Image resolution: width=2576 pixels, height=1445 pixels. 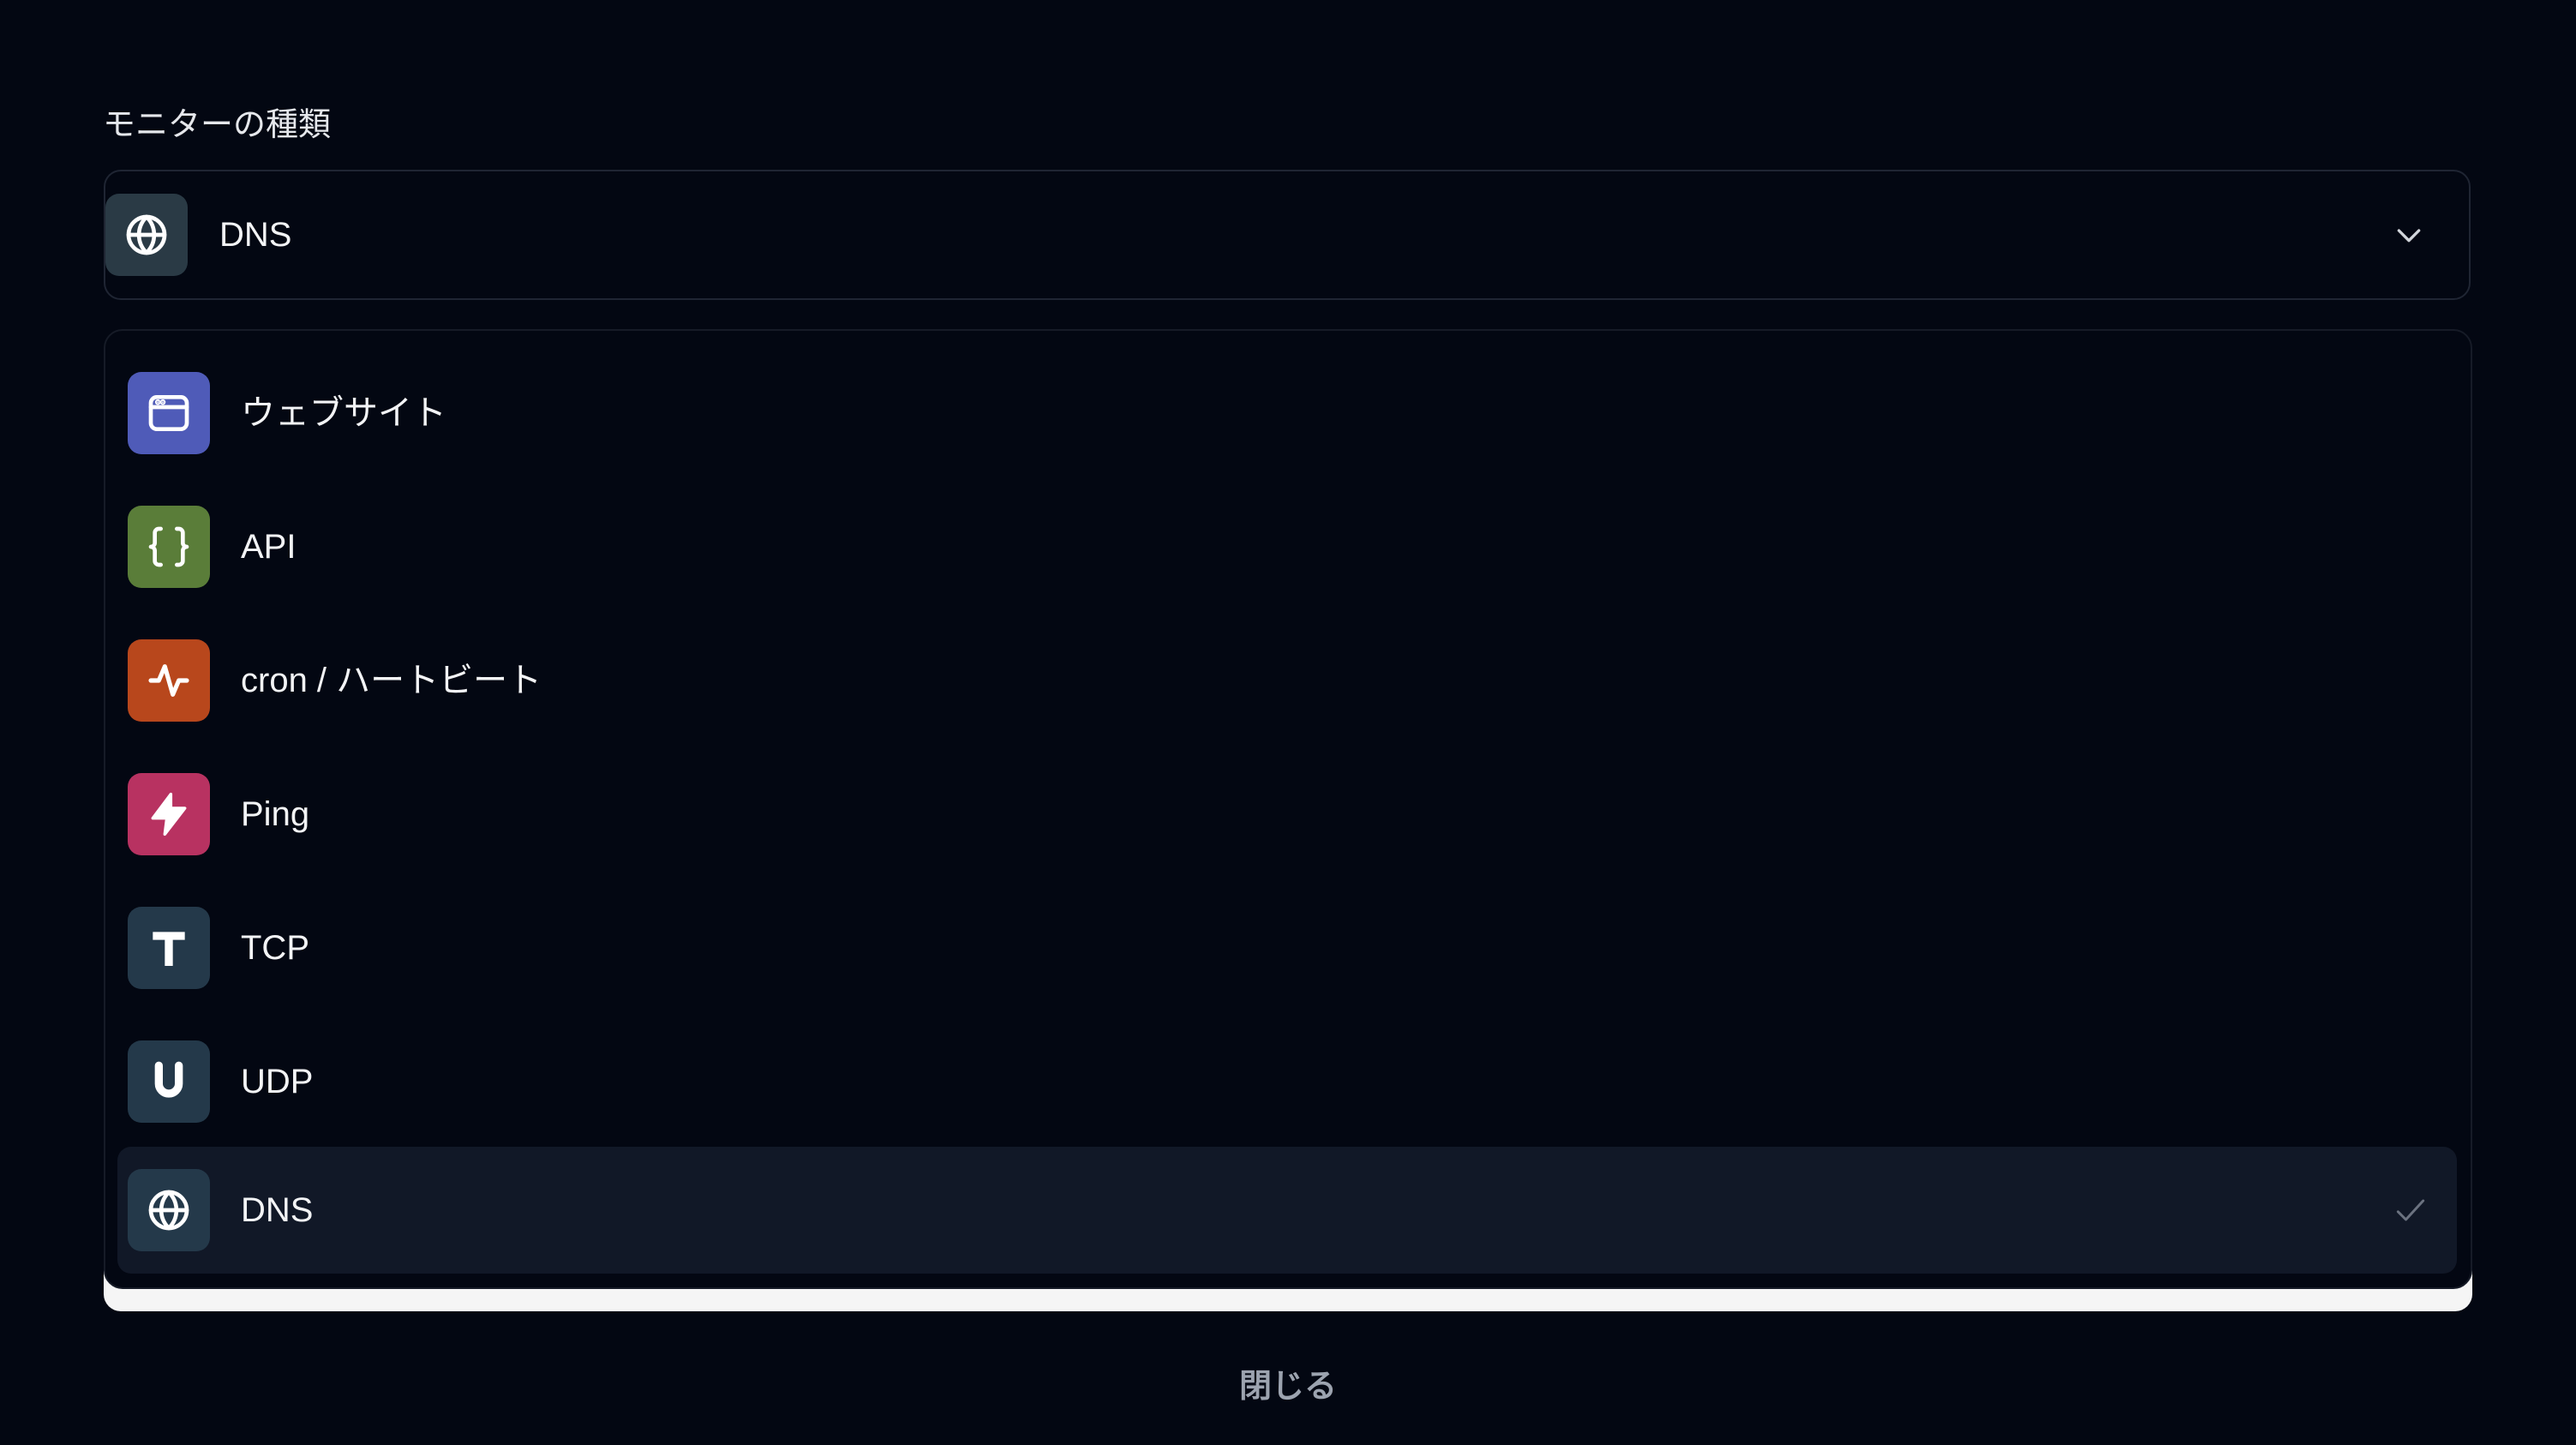 What do you see at coordinates (391, 680) in the screenshot?
I see `option-label: cron / ハートビート` at bounding box center [391, 680].